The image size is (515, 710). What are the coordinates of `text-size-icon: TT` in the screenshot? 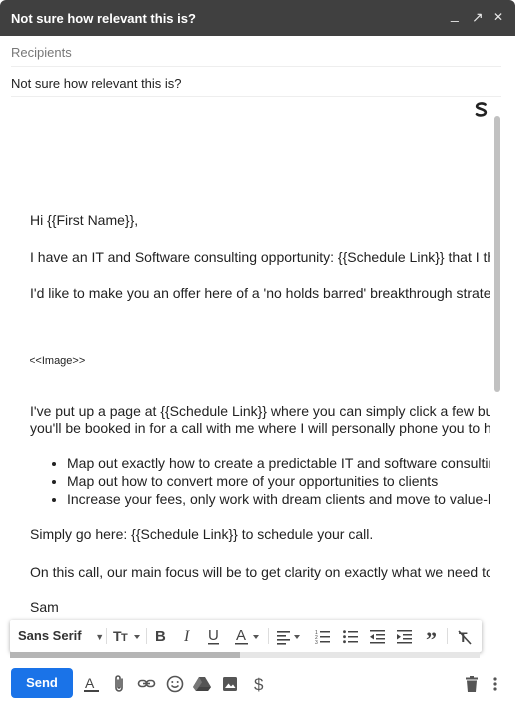 It's located at (128, 636).